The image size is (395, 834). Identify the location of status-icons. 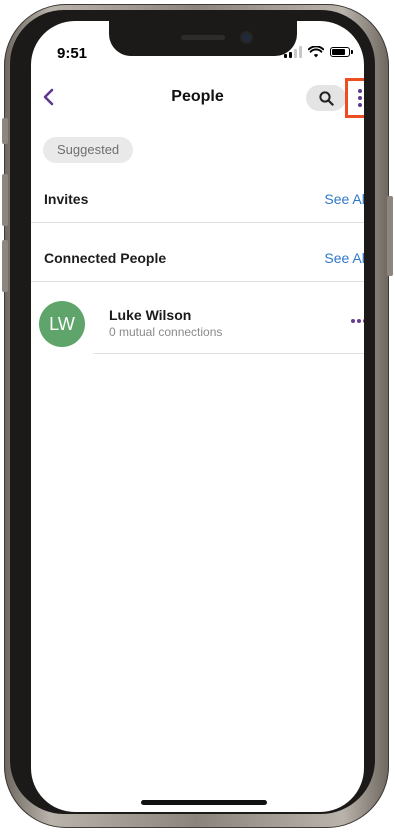
(318, 52).